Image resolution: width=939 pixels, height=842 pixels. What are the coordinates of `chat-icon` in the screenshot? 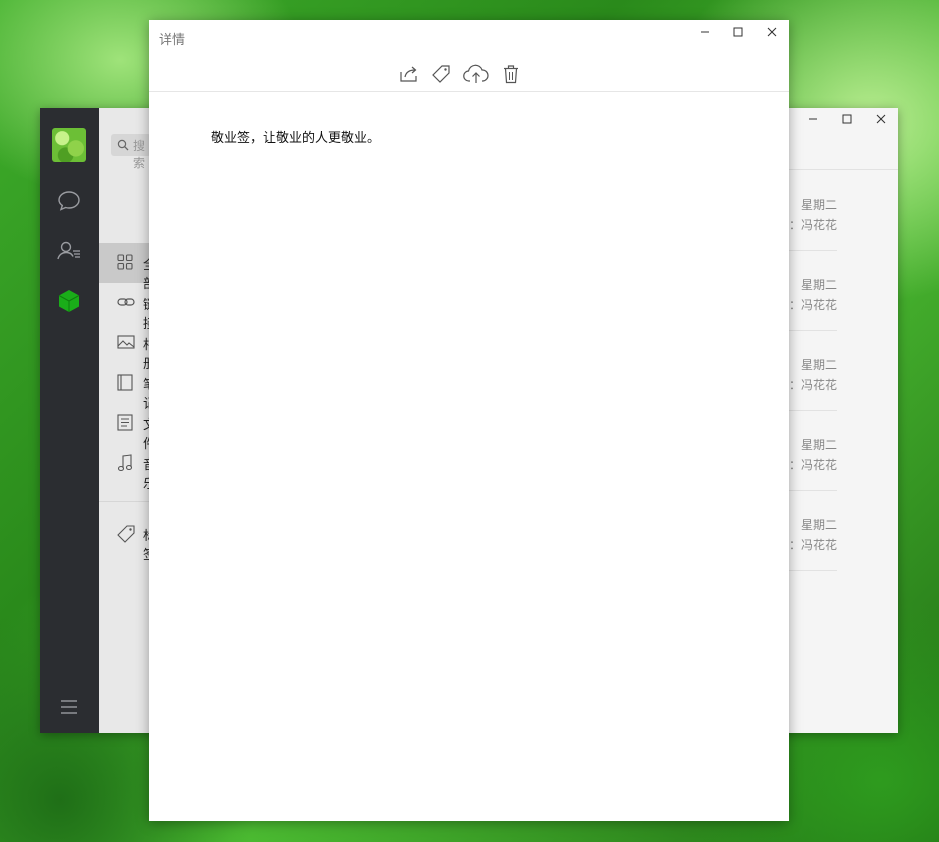 It's located at (69, 201).